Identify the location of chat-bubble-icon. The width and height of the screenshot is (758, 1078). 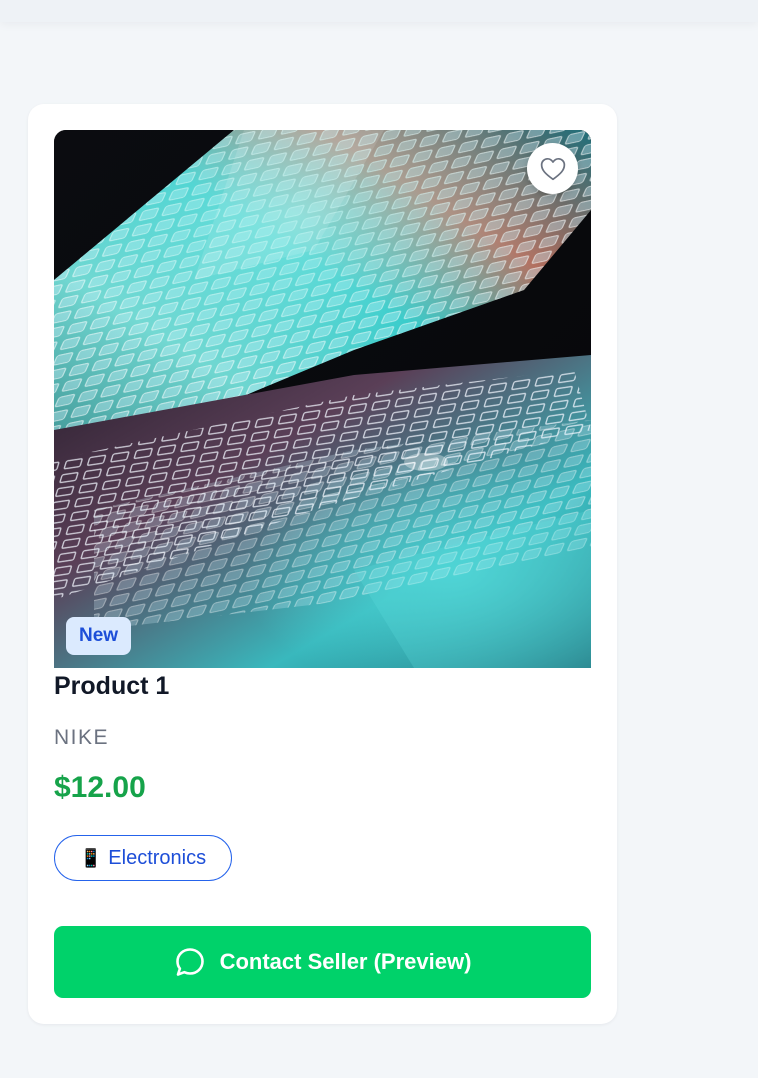
(189, 962).